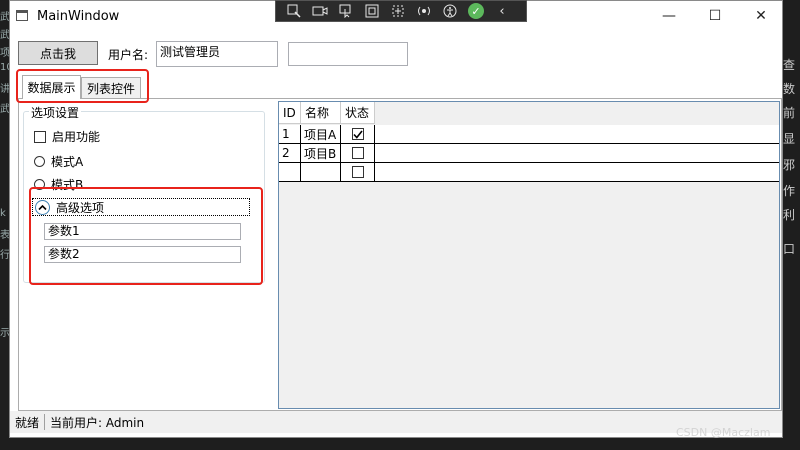 The height and width of the screenshot is (450, 800). I want to click on cell-name: 项目B, so click(321, 153).